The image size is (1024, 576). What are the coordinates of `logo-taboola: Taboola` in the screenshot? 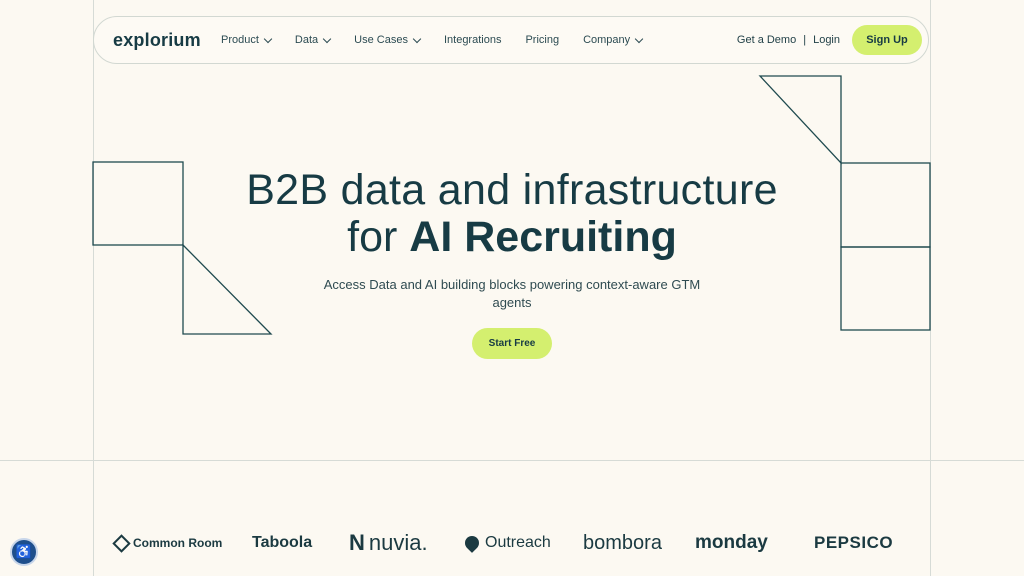 It's located at (282, 542).